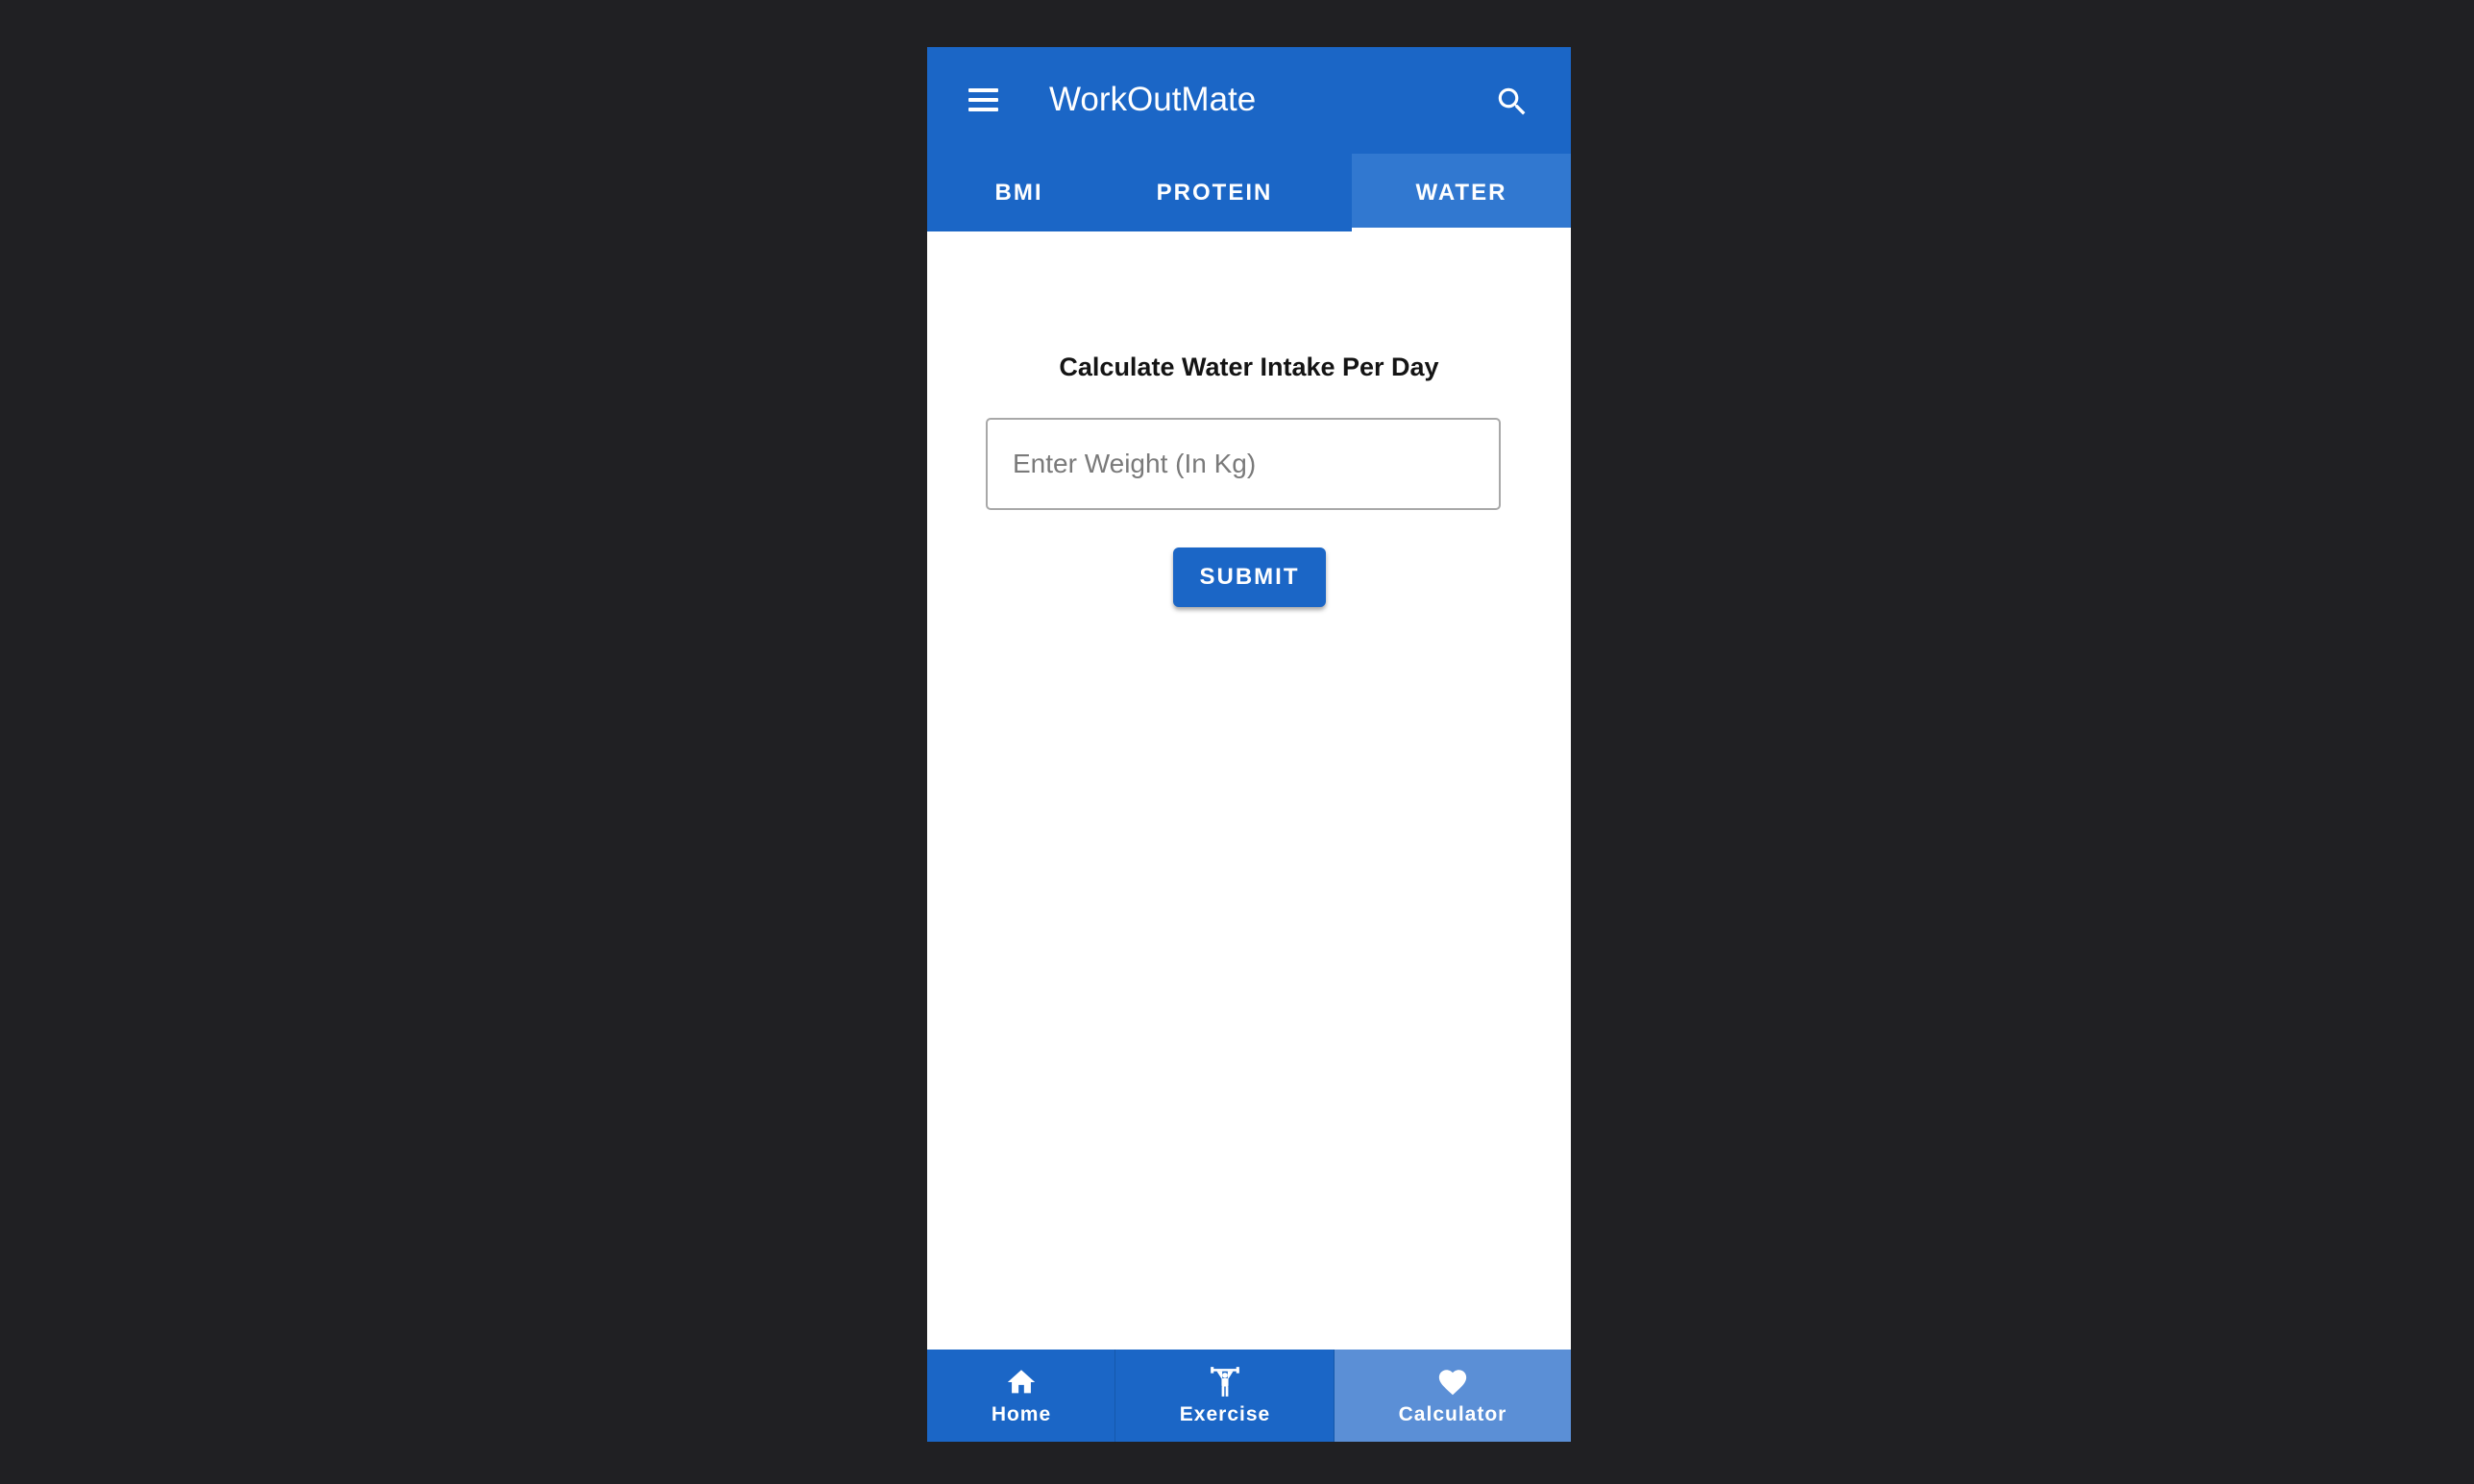 This screenshot has width=2474, height=1484. I want to click on tab-label: BMI, so click(1018, 193).